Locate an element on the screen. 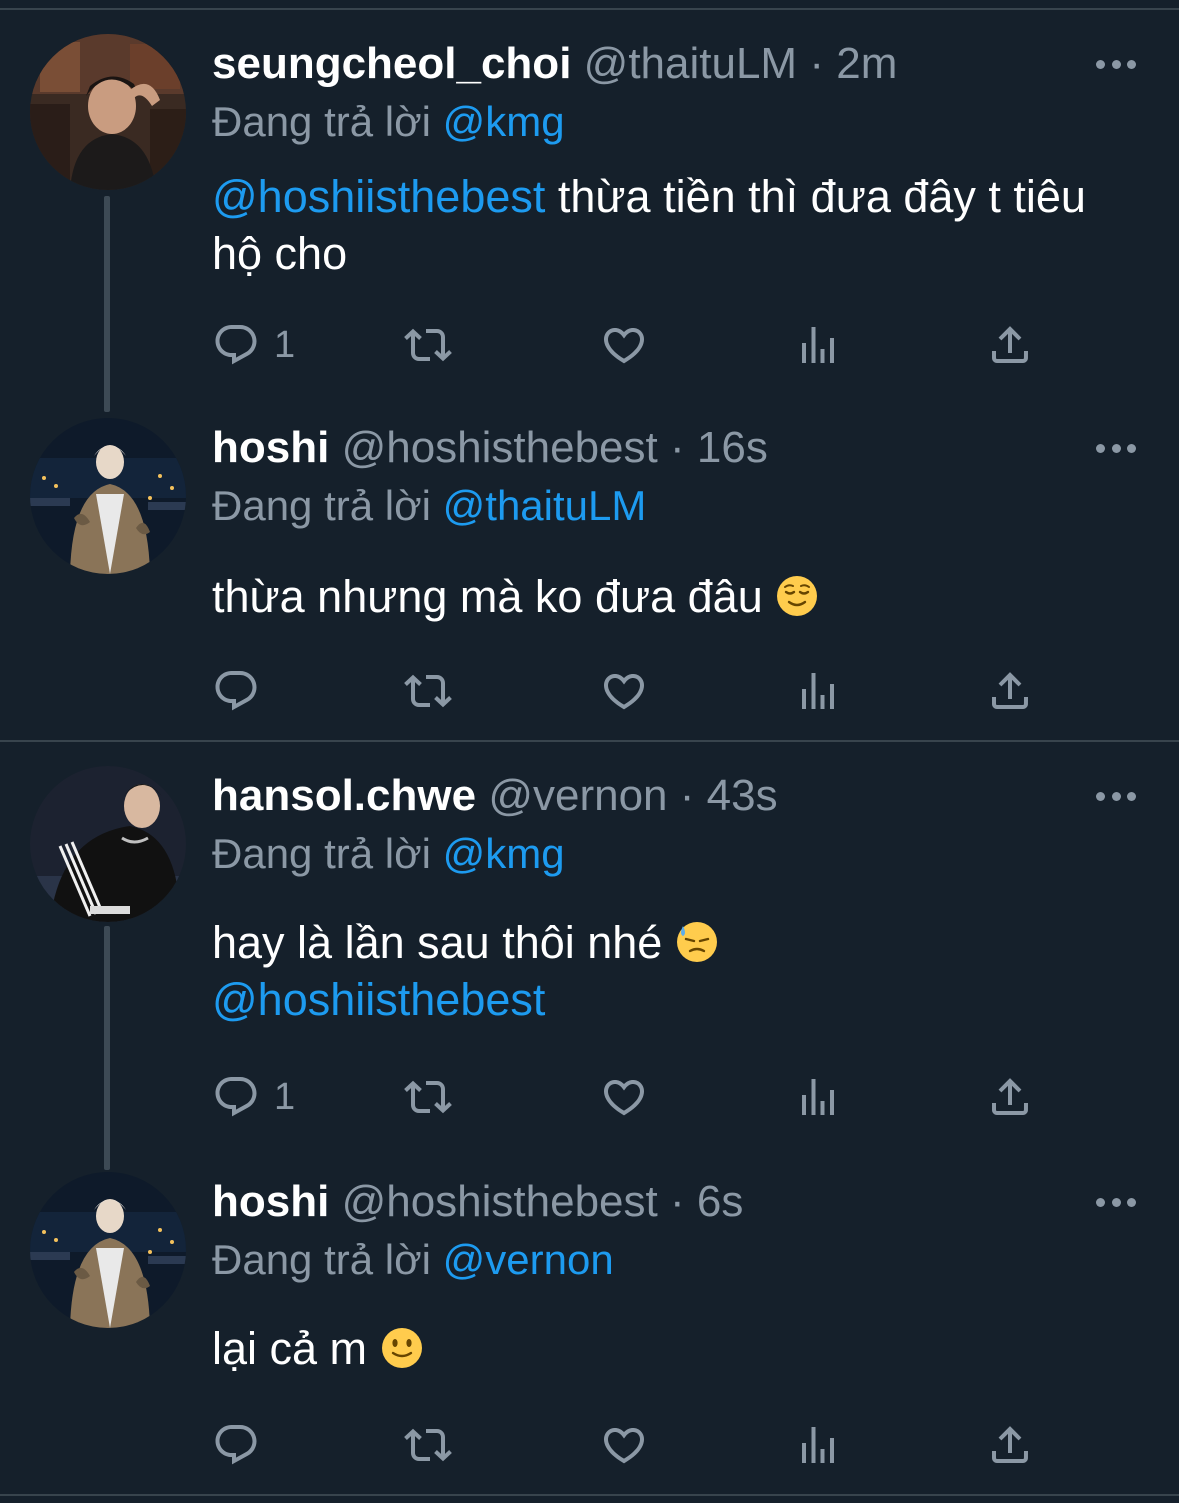  tweet-header: hoshi @hoshisthebest · 6s is located at coordinates (477, 1202).